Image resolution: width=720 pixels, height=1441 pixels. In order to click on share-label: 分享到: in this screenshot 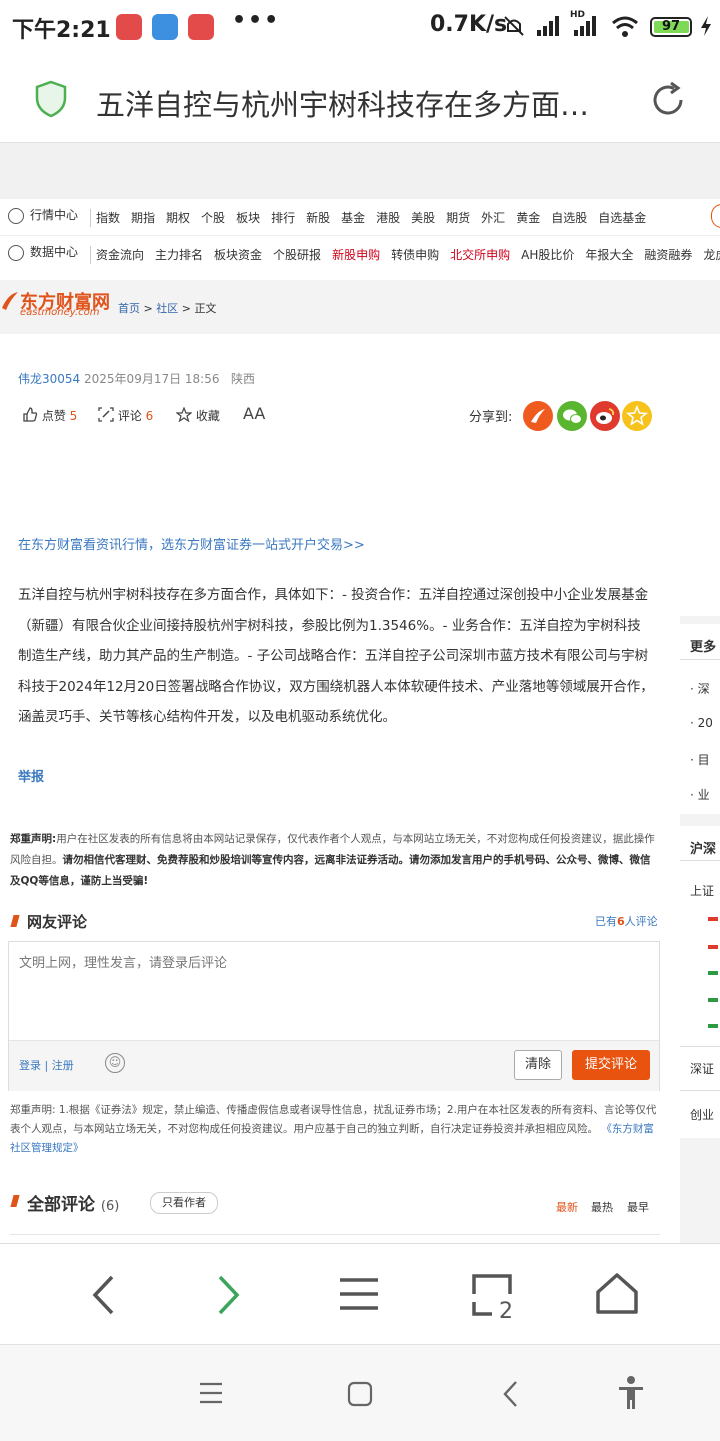, I will do `click(491, 417)`.